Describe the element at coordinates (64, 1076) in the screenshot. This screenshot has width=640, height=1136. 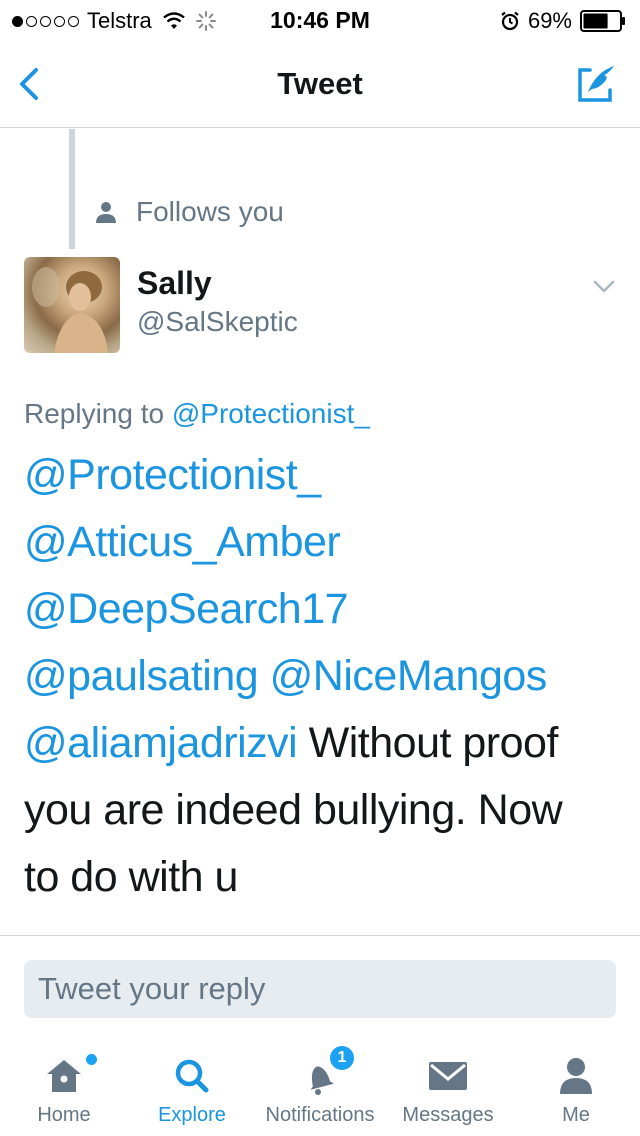
I see `home-icon` at that location.